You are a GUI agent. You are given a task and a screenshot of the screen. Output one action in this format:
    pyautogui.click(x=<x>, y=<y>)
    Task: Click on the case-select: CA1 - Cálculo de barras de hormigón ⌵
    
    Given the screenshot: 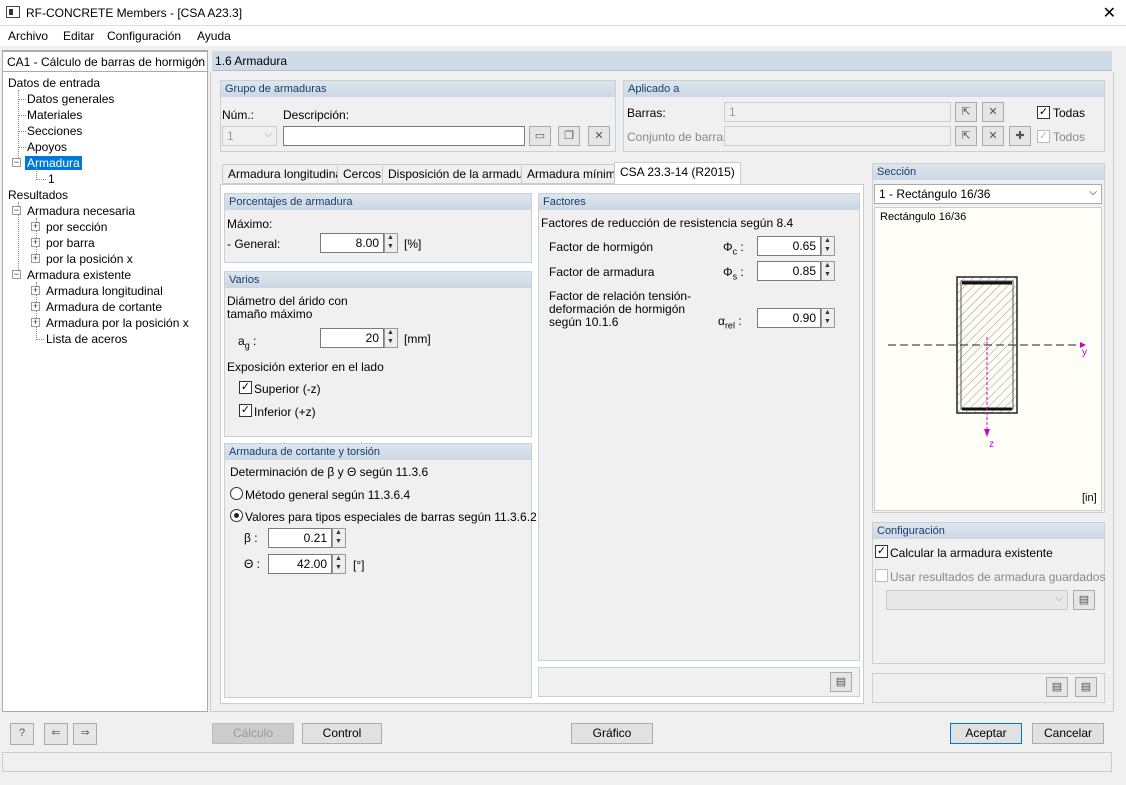 What is the action you would take?
    pyautogui.click(x=105, y=61)
    